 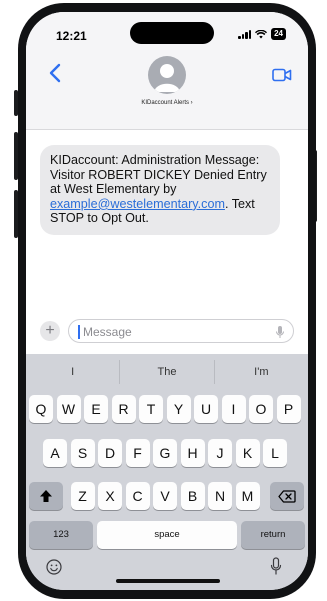 I want to click on shift-key, so click(x=46, y=496).